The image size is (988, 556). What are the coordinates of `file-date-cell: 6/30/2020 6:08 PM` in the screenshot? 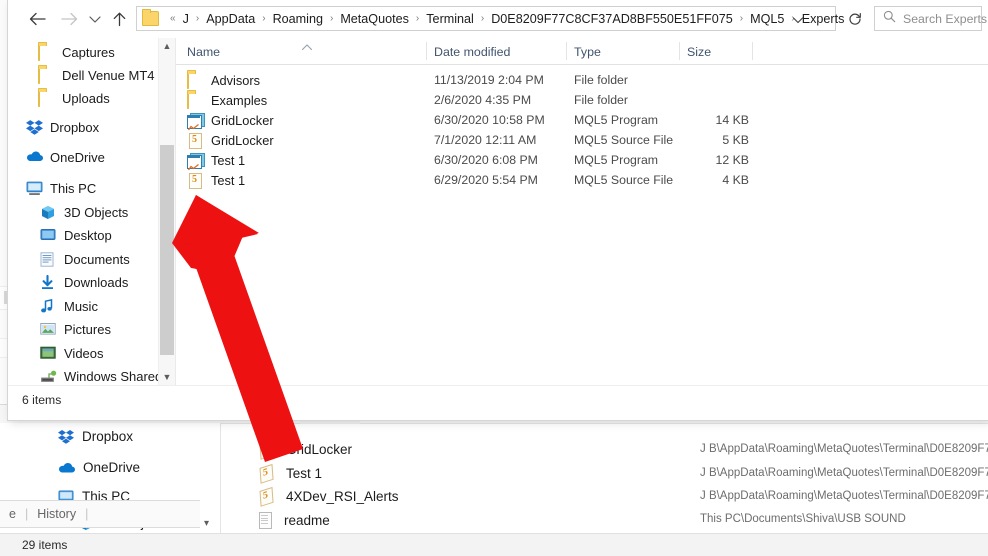 It's located at (486, 160).